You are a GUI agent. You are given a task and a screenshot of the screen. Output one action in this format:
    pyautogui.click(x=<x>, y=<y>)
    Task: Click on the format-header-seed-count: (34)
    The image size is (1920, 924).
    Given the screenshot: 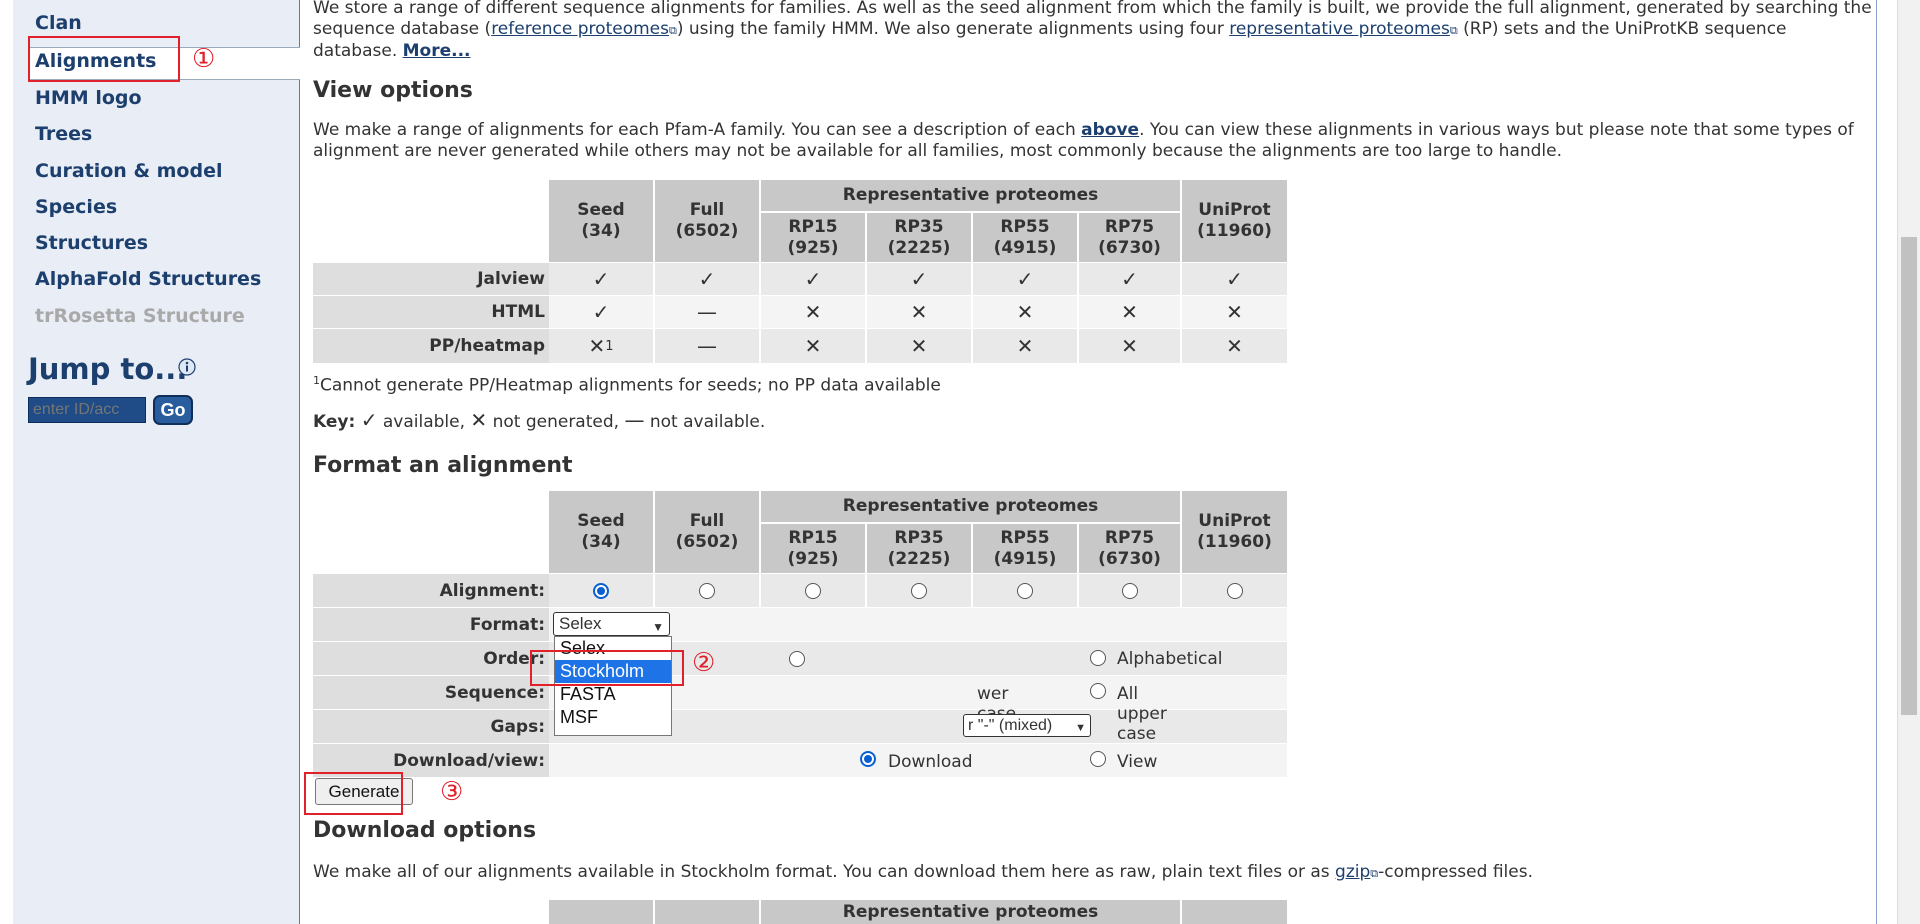 What is the action you would take?
    pyautogui.click(x=601, y=542)
    